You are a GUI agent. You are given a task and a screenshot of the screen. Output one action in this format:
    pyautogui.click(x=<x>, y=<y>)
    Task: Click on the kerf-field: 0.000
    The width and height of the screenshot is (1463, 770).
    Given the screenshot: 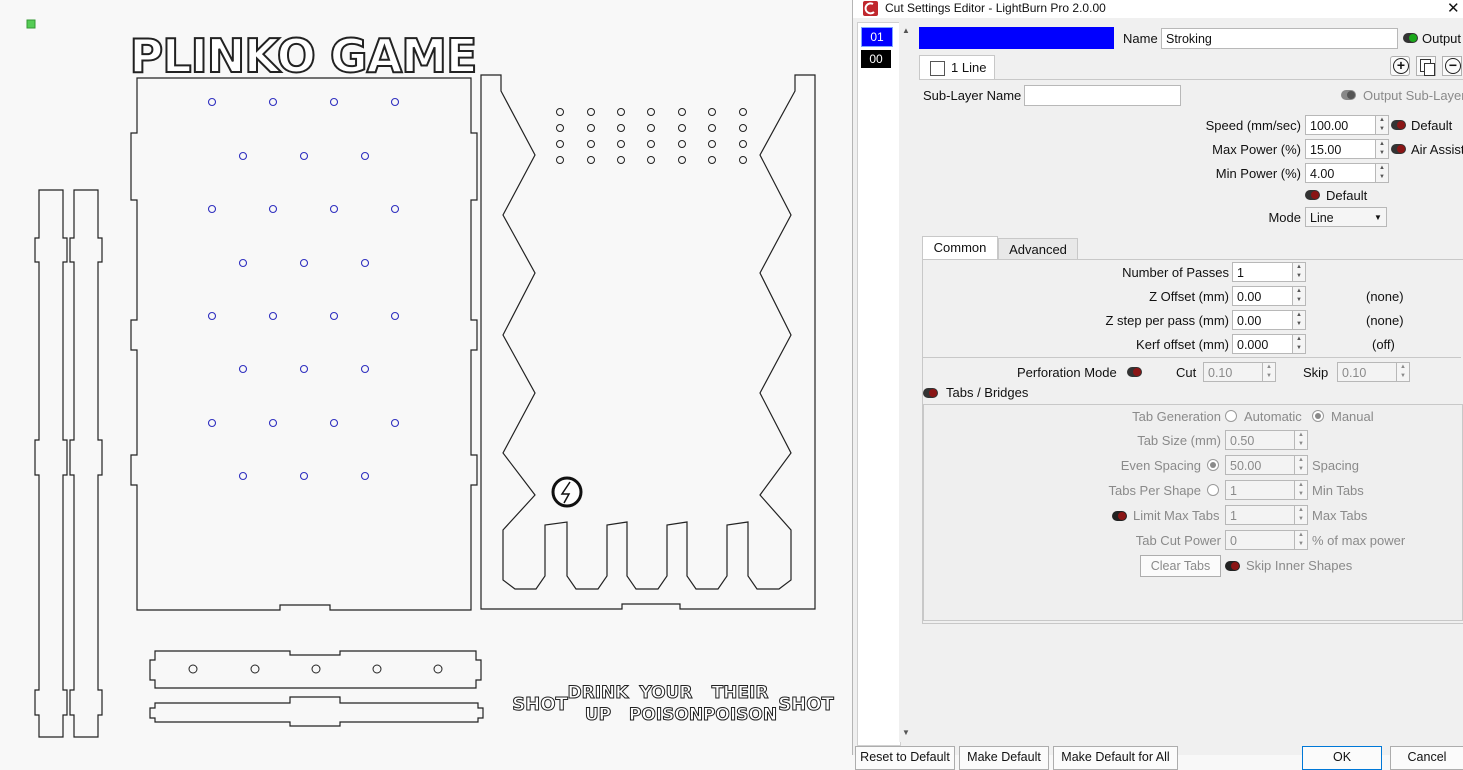 What is the action you would take?
    pyautogui.click(x=1262, y=344)
    